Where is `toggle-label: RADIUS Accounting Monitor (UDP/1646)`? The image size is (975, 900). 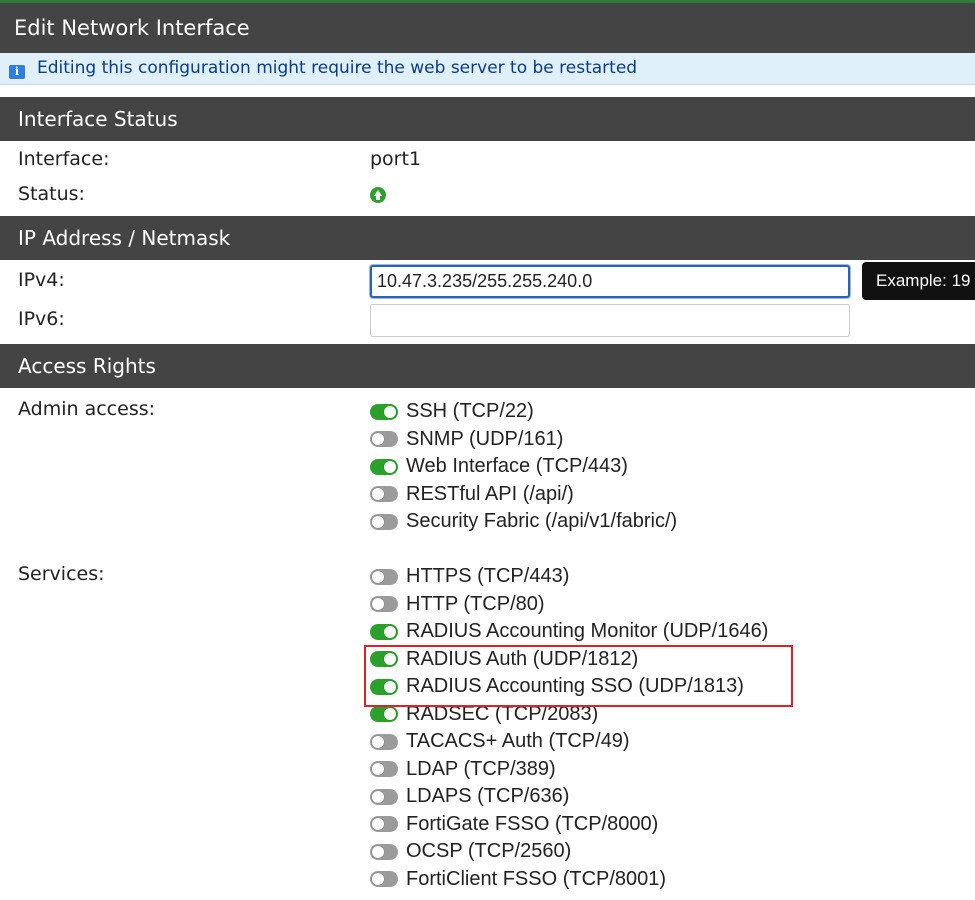
toggle-label: RADIUS Accounting Monitor (UDP/1646) is located at coordinates (587, 631).